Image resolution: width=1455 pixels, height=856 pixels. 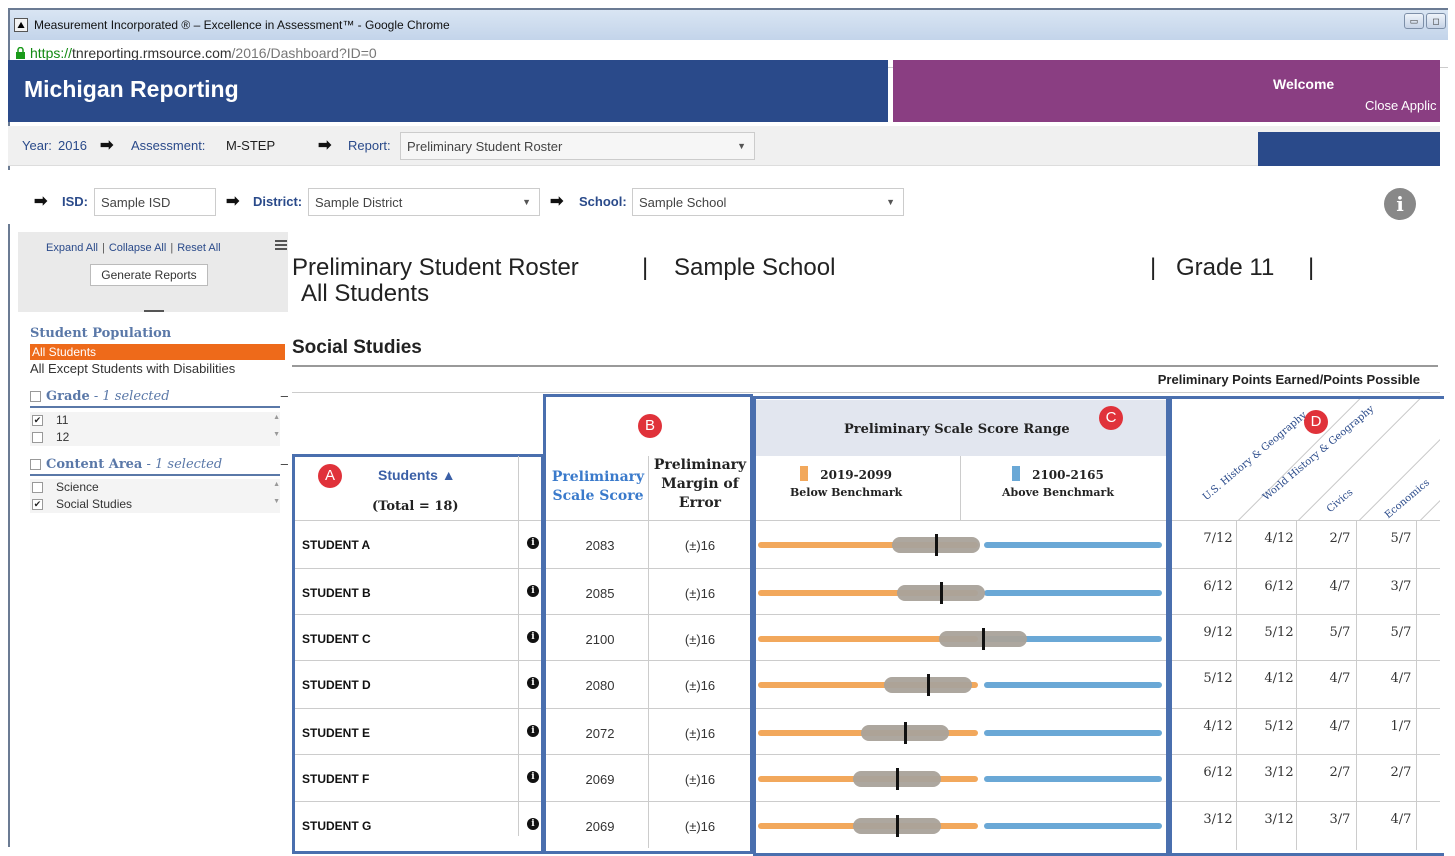 What do you see at coordinates (35, 464) in the screenshot?
I see `content-checkbox` at bounding box center [35, 464].